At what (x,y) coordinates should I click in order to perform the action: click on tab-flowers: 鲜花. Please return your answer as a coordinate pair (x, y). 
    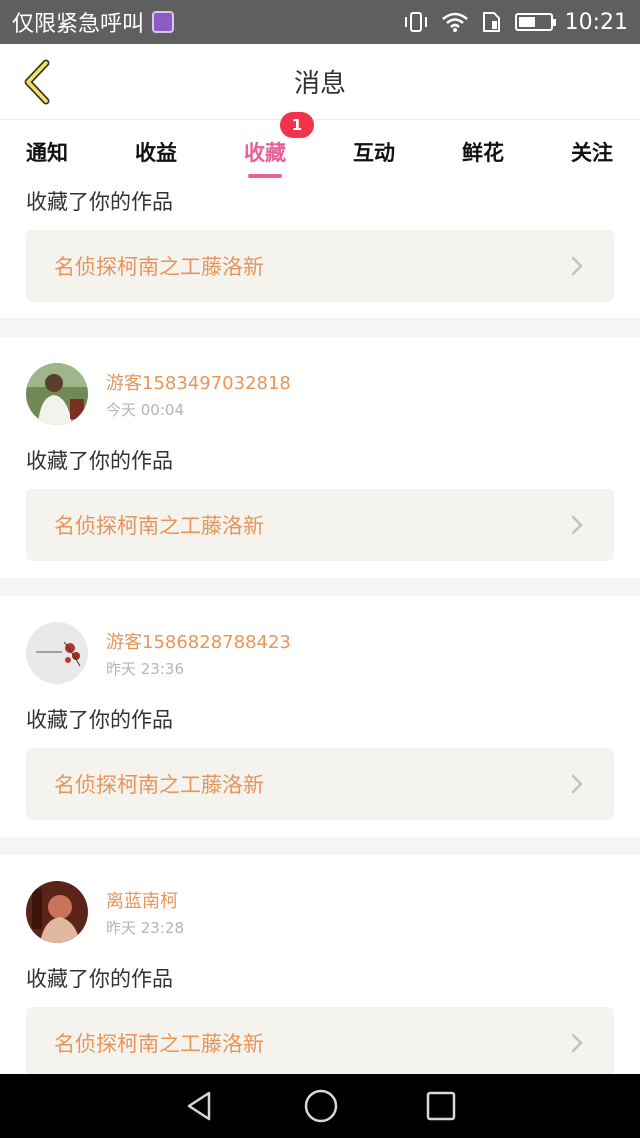
    Looking at the image, I should click on (483, 152).